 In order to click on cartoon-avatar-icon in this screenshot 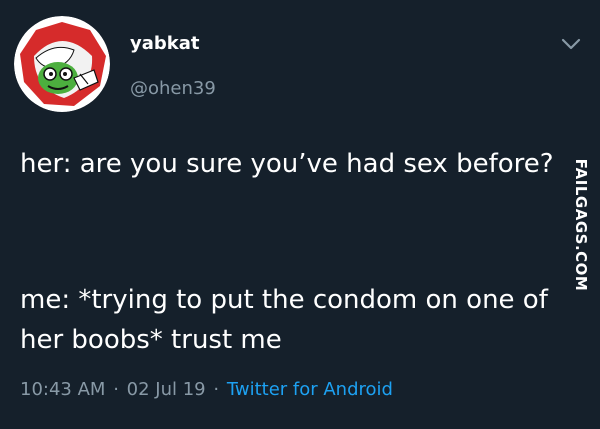, I will do `click(62, 64)`.